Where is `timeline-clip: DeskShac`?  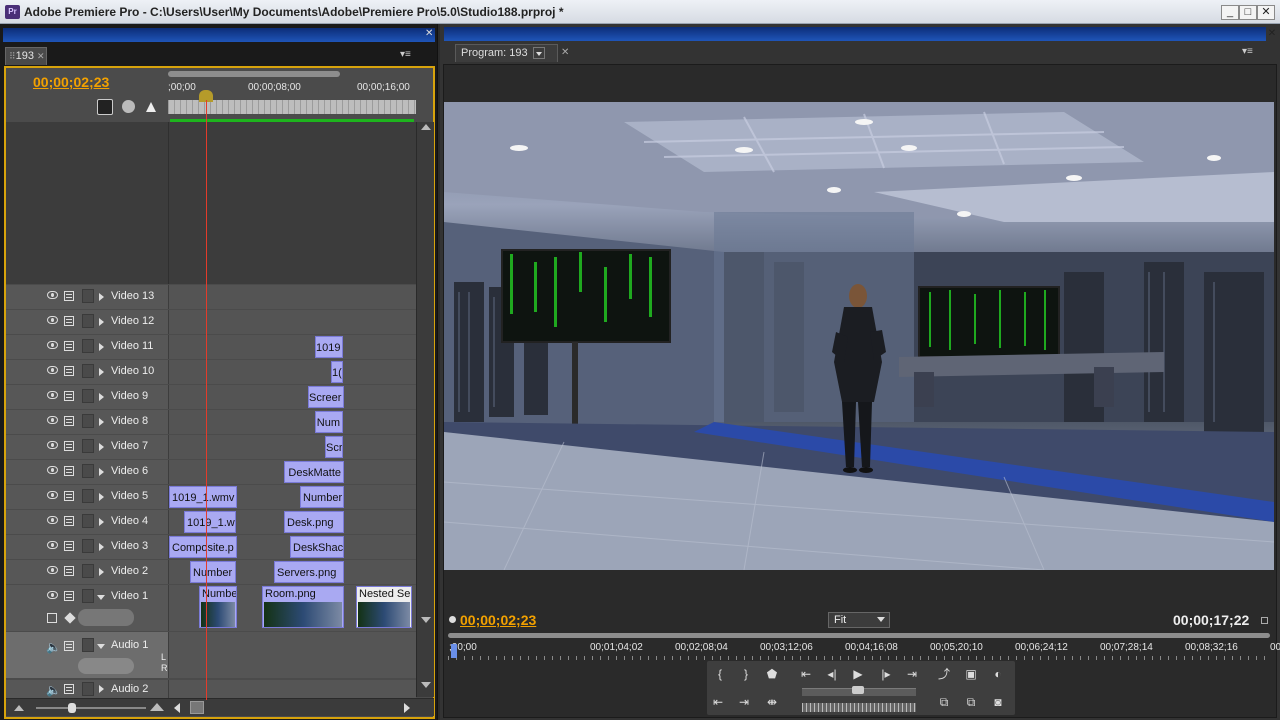
timeline-clip: DeskShac is located at coordinates (317, 547).